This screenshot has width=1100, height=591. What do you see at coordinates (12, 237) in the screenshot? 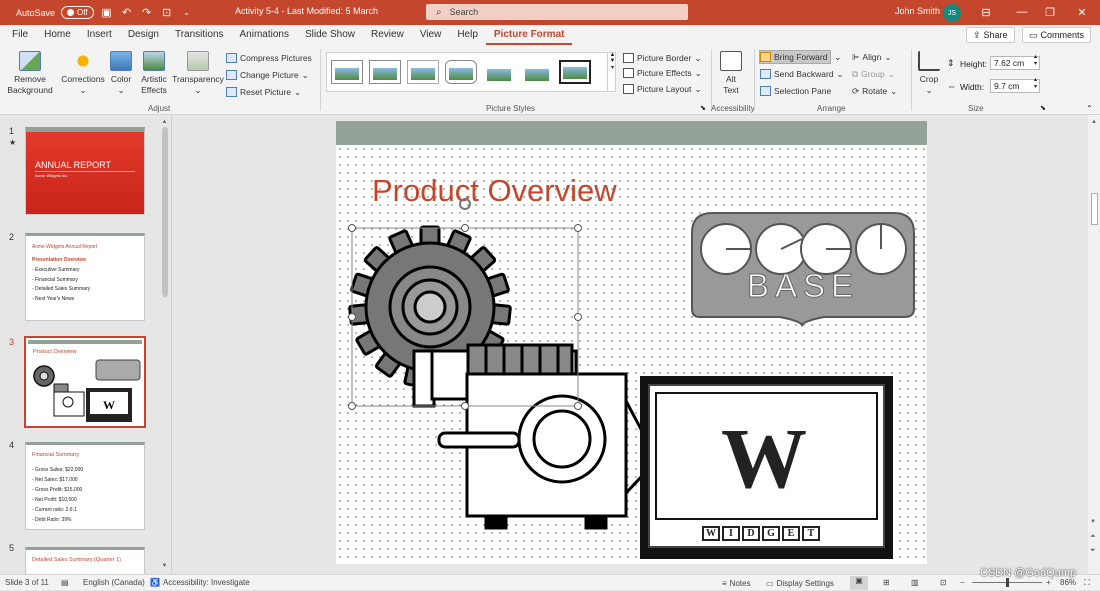
I see `slide-number: 2` at bounding box center [12, 237].